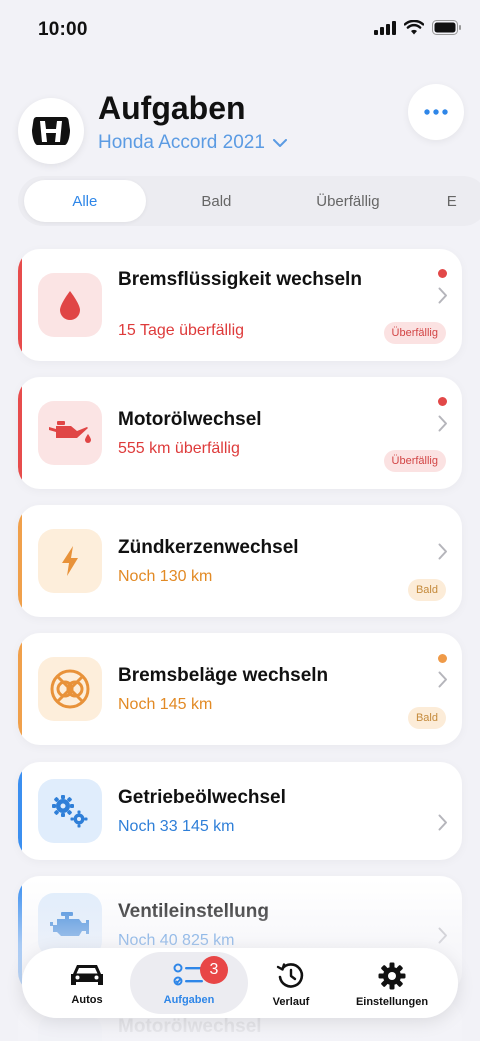 Image resolution: width=480 pixels, height=1041 pixels. I want to click on battery-icon, so click(446, 27).